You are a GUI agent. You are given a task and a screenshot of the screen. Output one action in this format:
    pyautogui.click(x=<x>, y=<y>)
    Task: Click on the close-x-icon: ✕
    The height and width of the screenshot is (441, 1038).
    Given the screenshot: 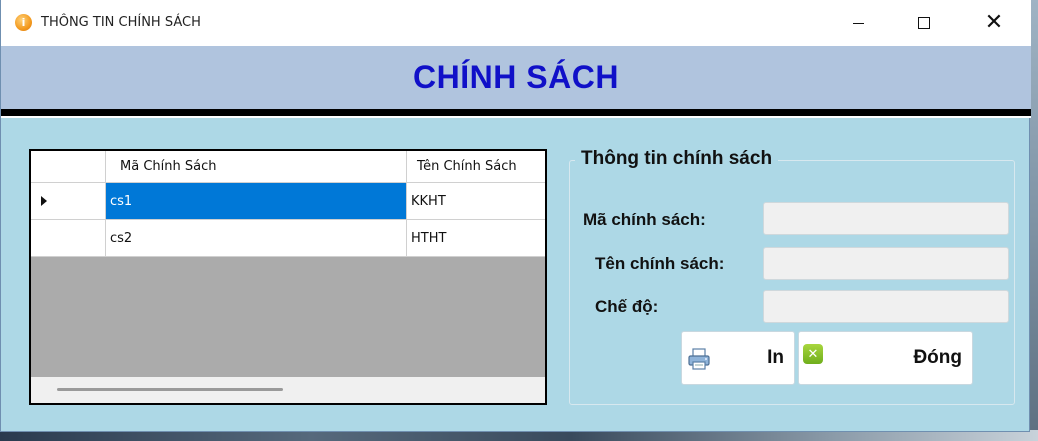 What is the action you would take?
    pyautogui.click(x=813, y=354)
    